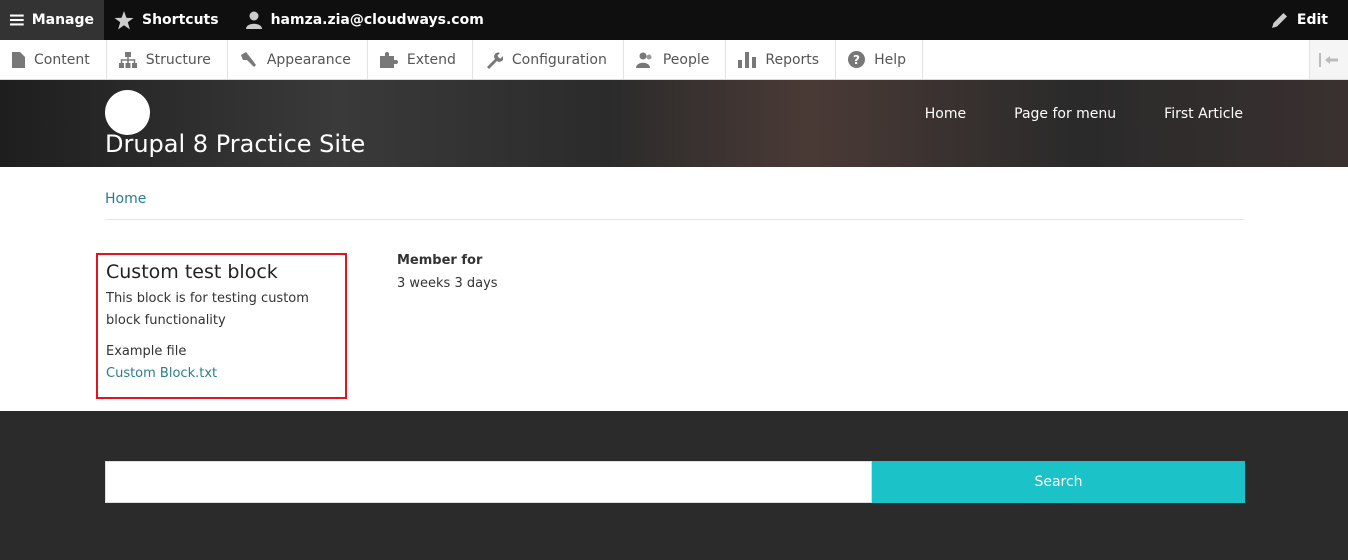 This screenshot has width=1348, height=560. Describe the element at coordinates (559, 59) in the screenshot. I see `tray-label-configuration: Configuration` at that location.